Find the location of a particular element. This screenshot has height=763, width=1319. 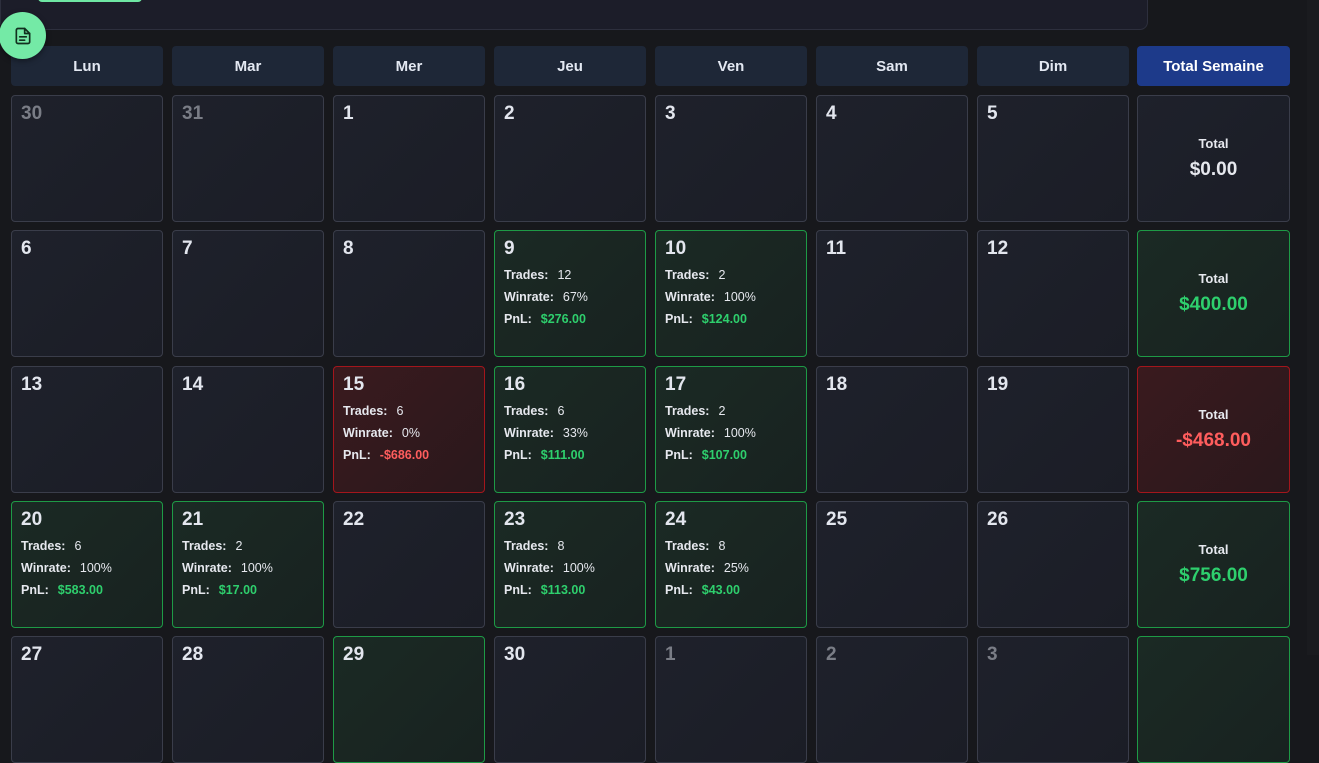

week-total-cell: Total $400.00 is located at coordinates (1213, 293).